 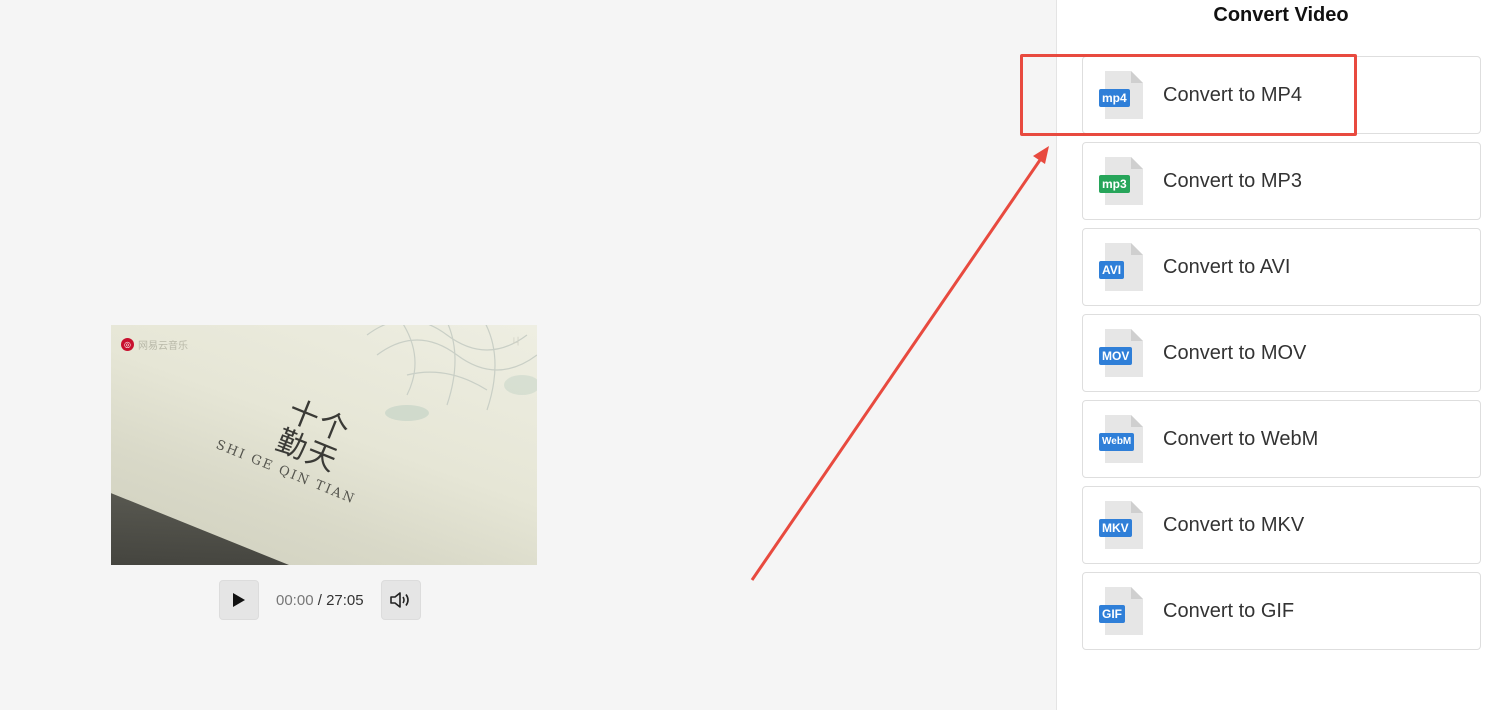 I want to click on play-icon, so click(x=239, y=600).